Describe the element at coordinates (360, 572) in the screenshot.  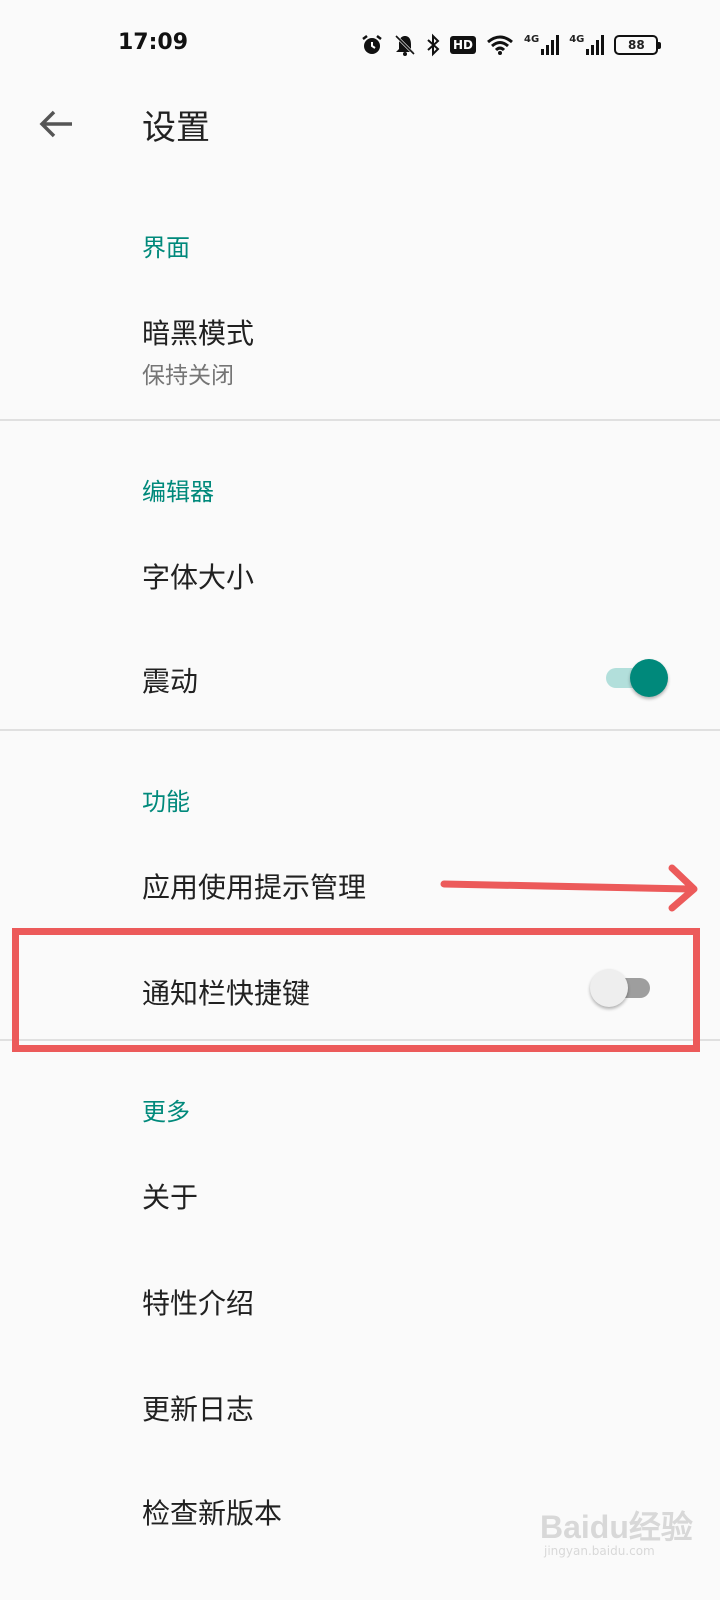
I see `setting-item-font-size` at that location.